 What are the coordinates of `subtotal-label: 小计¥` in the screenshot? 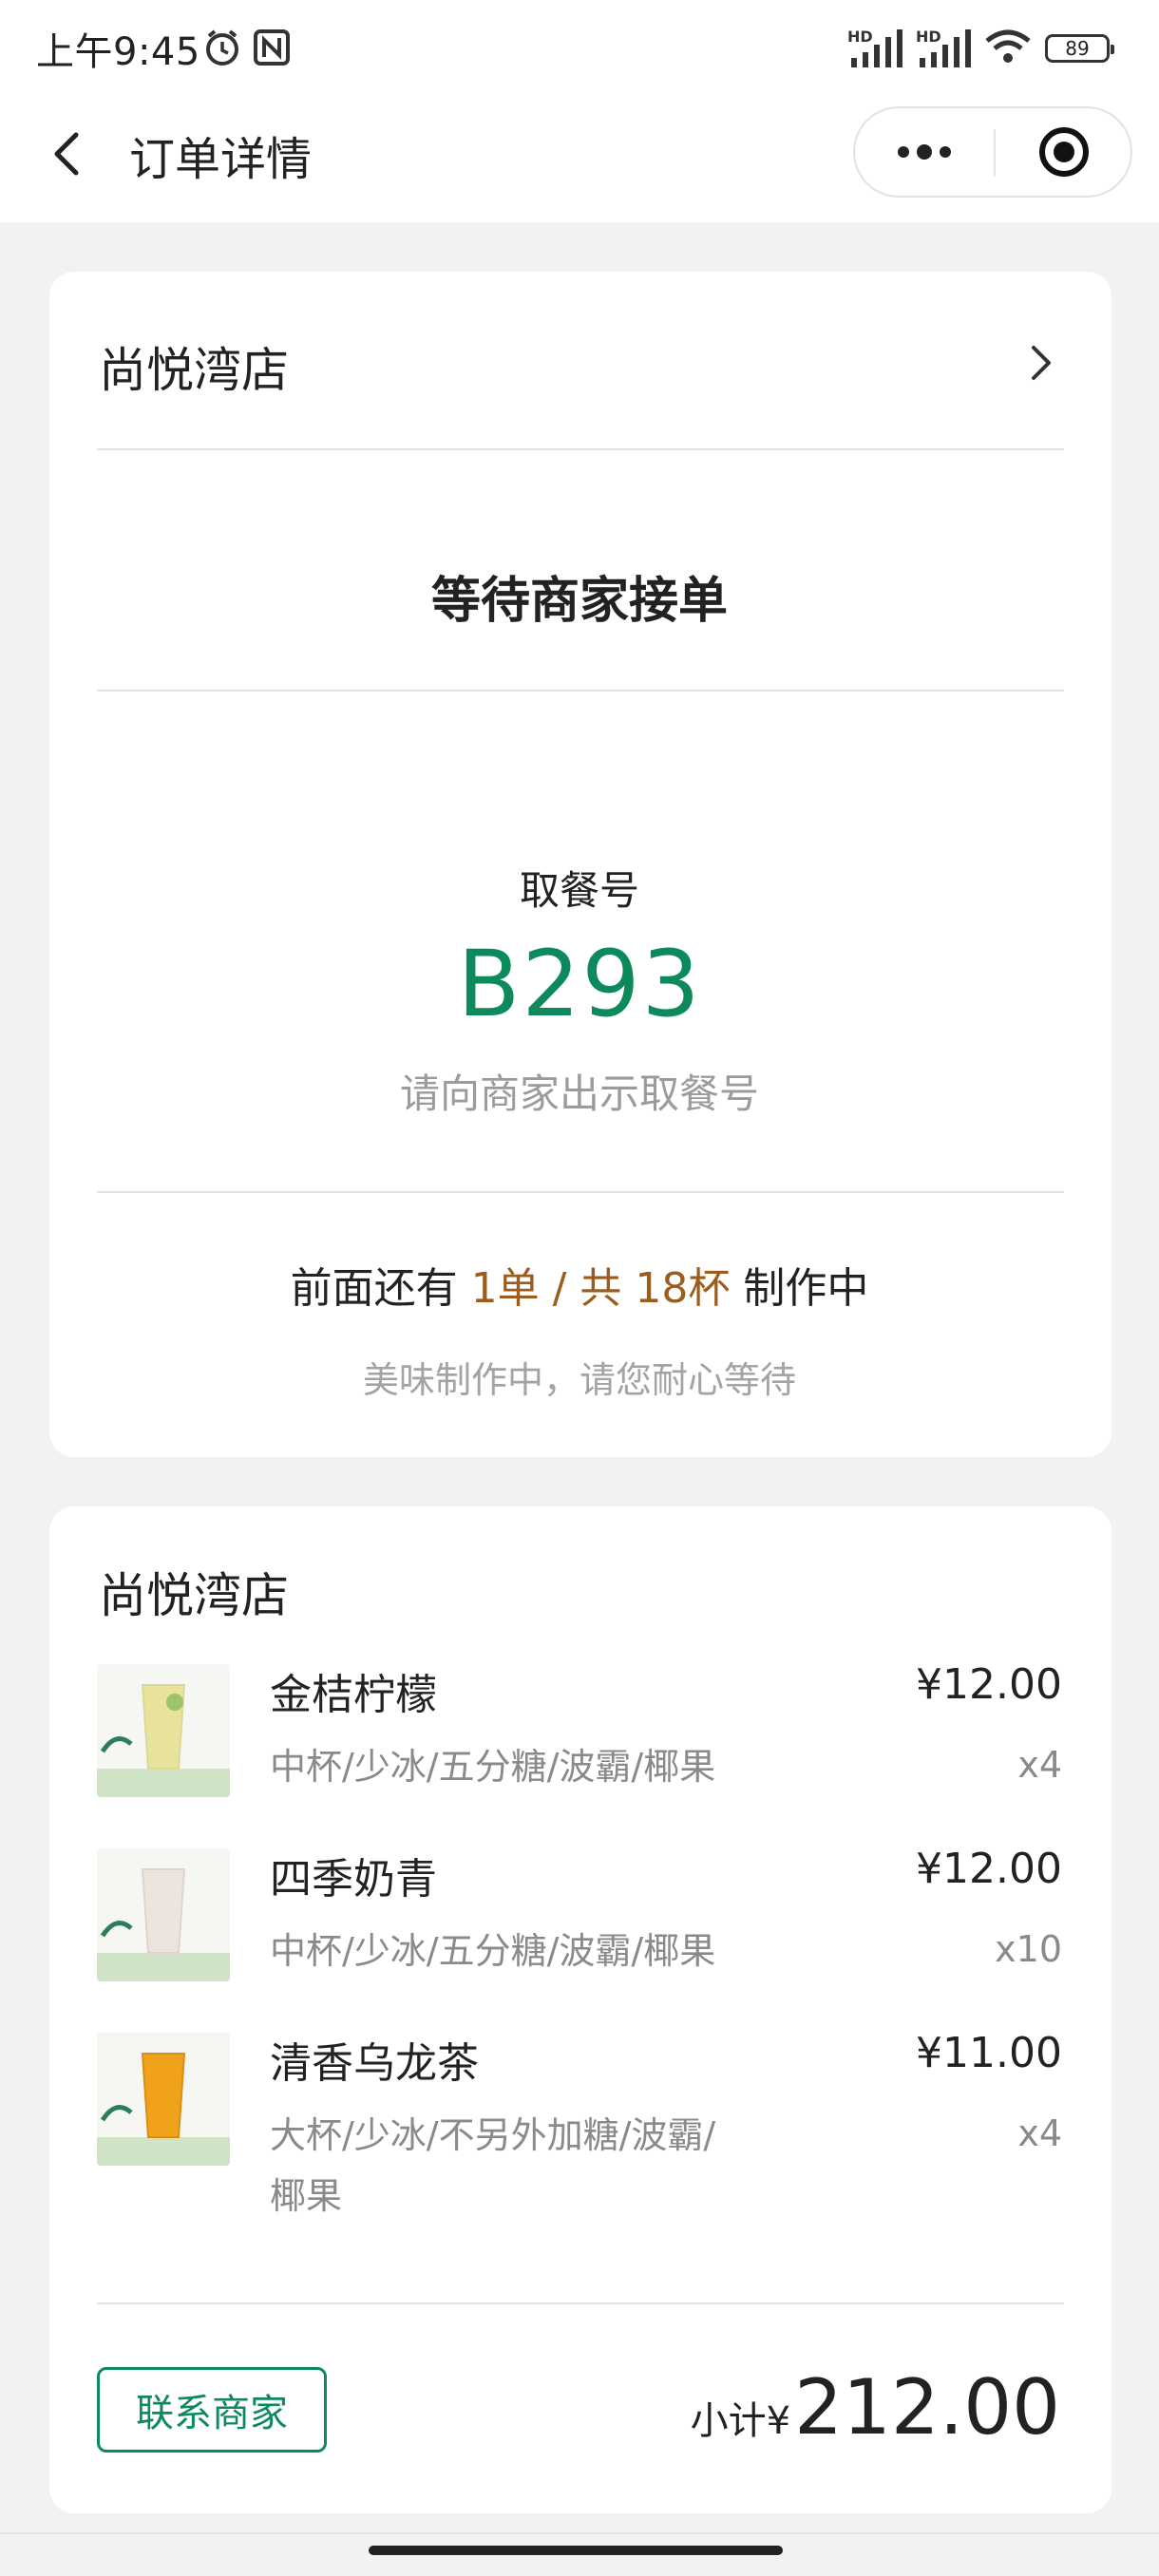 It's located at (740, 2421).